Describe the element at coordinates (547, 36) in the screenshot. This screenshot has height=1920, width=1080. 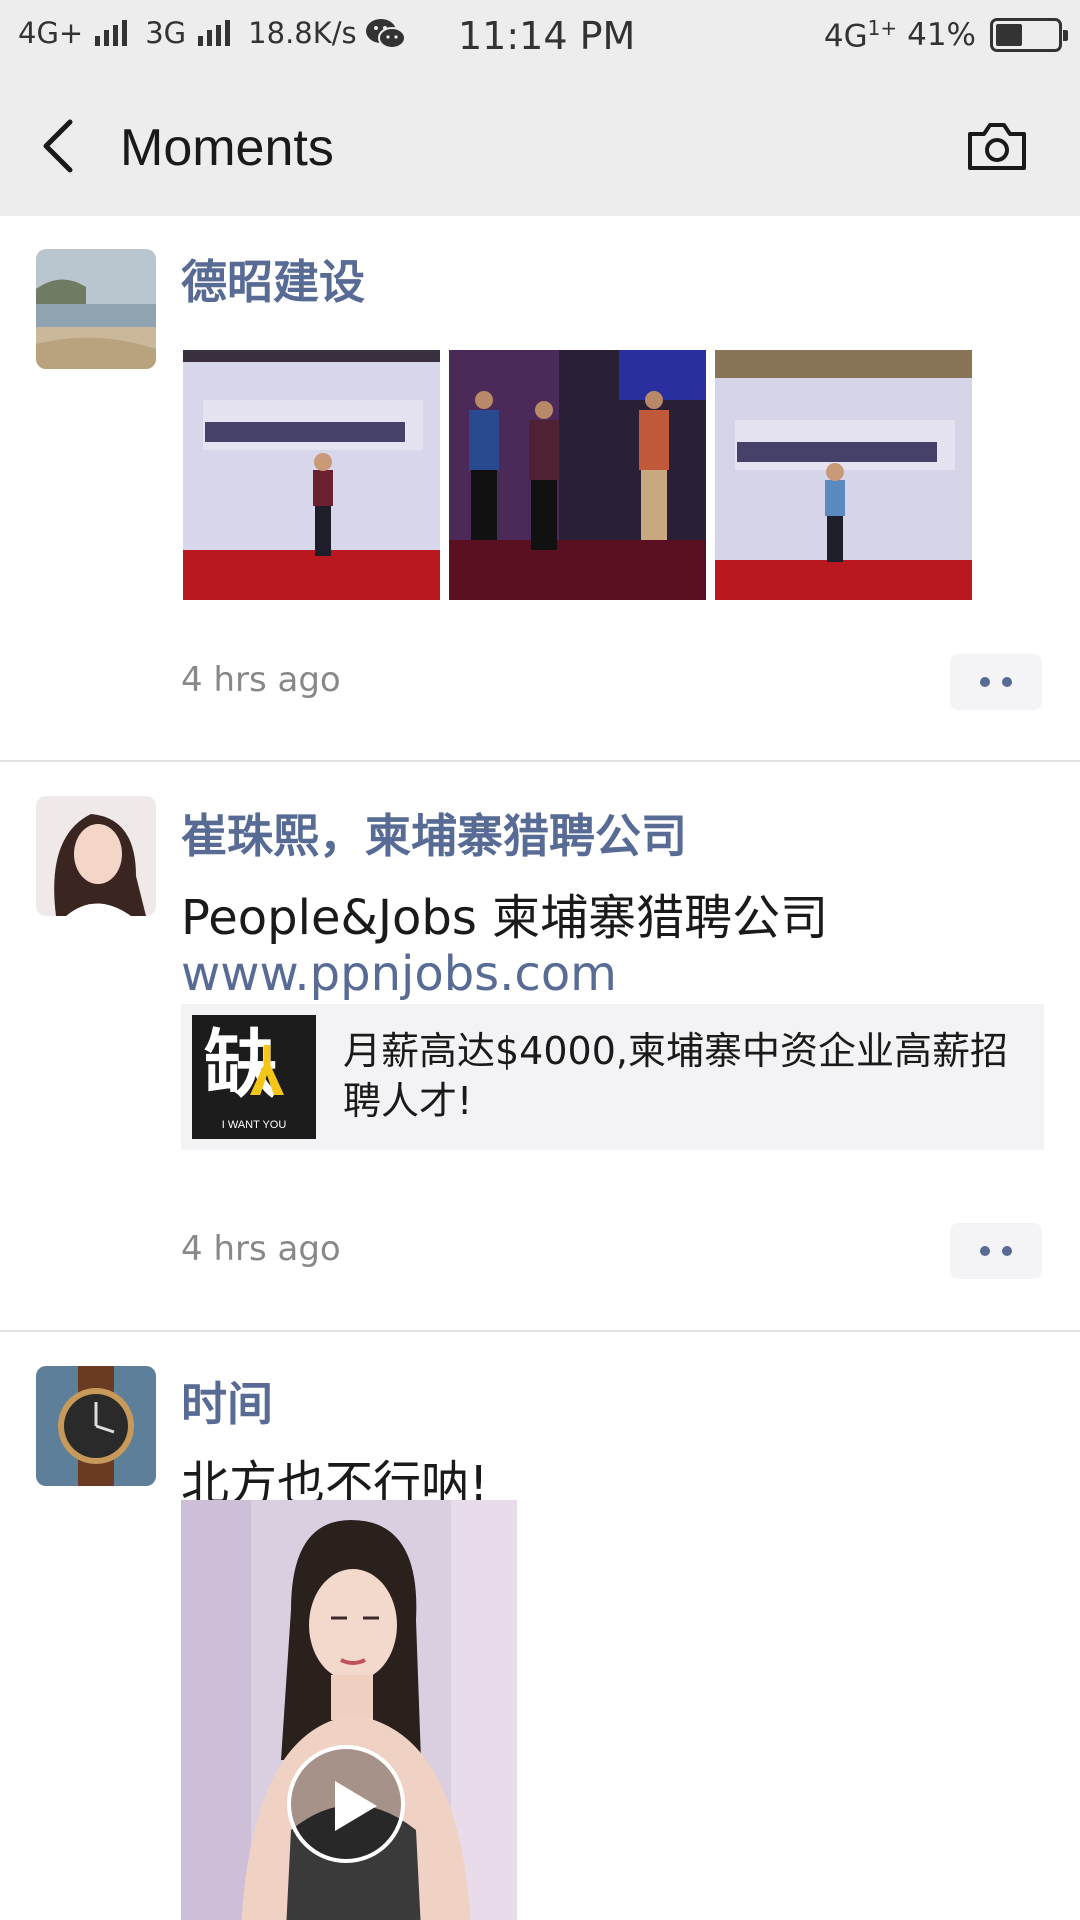
I see `clock: 11:14 PM` at that location.